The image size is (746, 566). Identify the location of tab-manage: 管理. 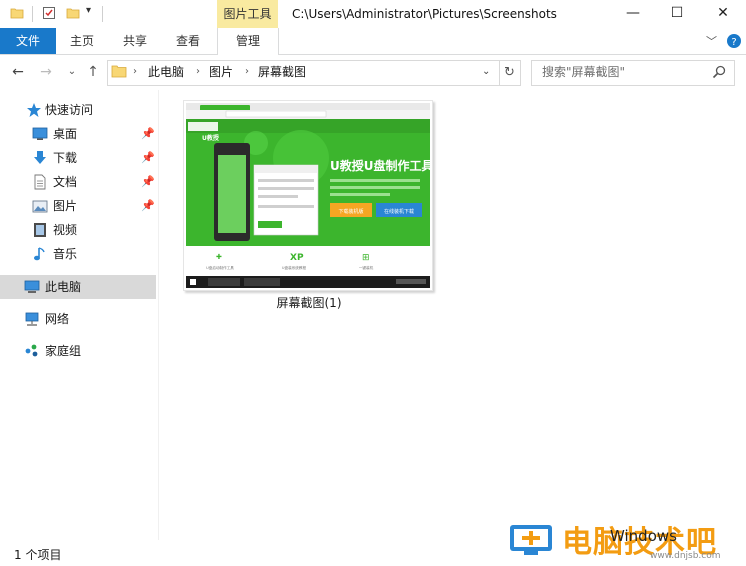
(248, 41).